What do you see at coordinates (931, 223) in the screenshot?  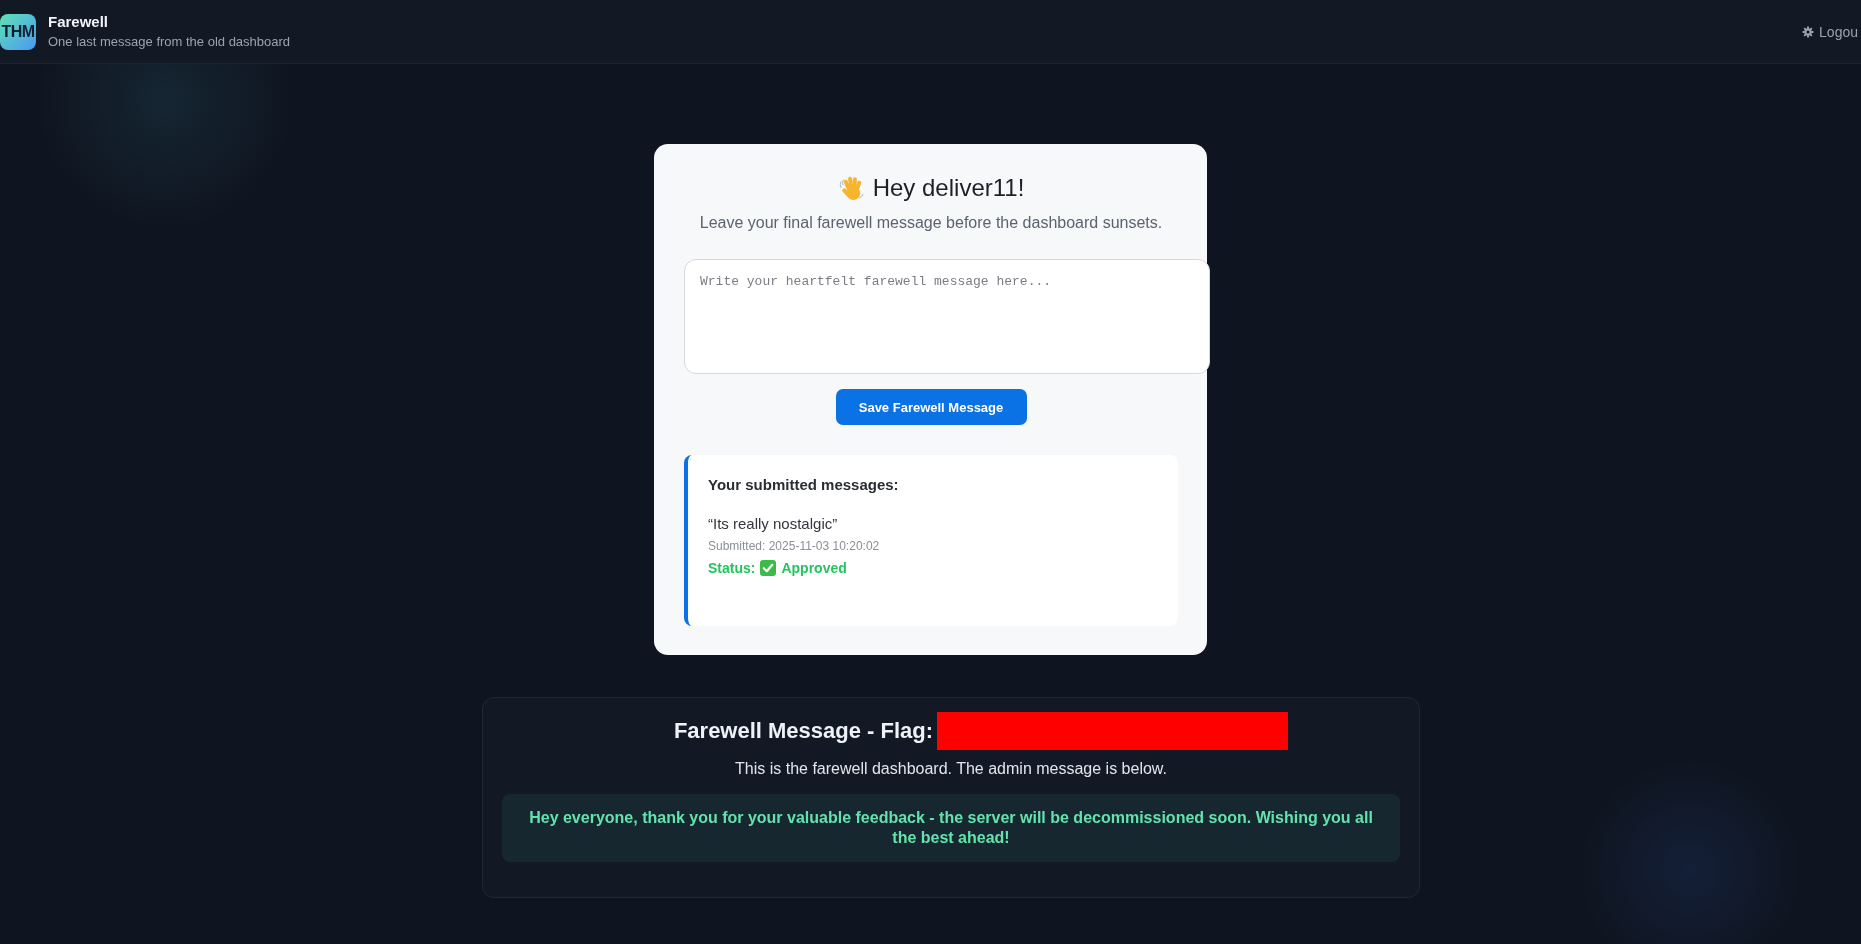 I see `intro-text: Leave your final farewell message before the dashboard sunsets.` at bounding box center [931, 223].